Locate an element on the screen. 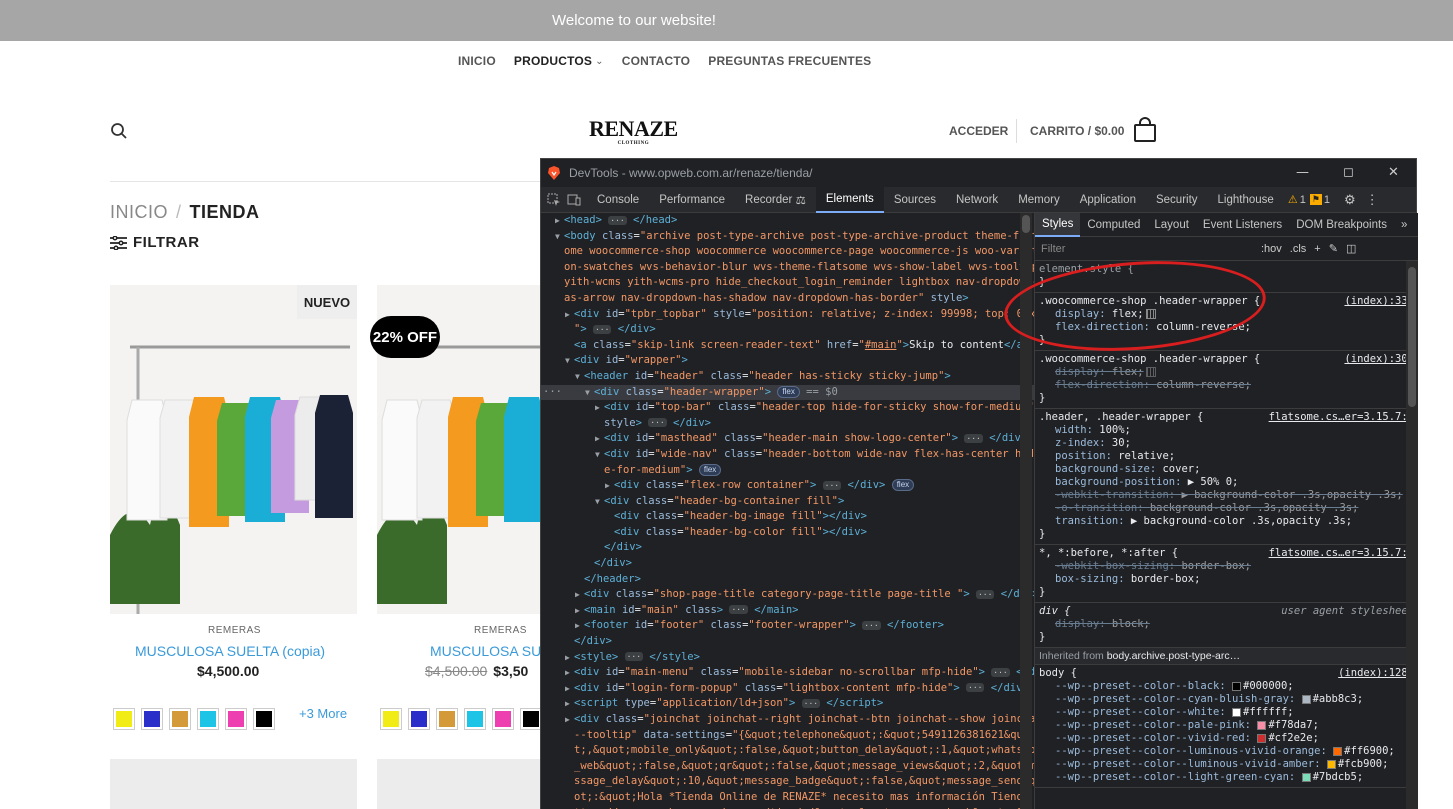  dom-node-line: ▼ <div id="wrapper"> is located at coordinates (787, 361).